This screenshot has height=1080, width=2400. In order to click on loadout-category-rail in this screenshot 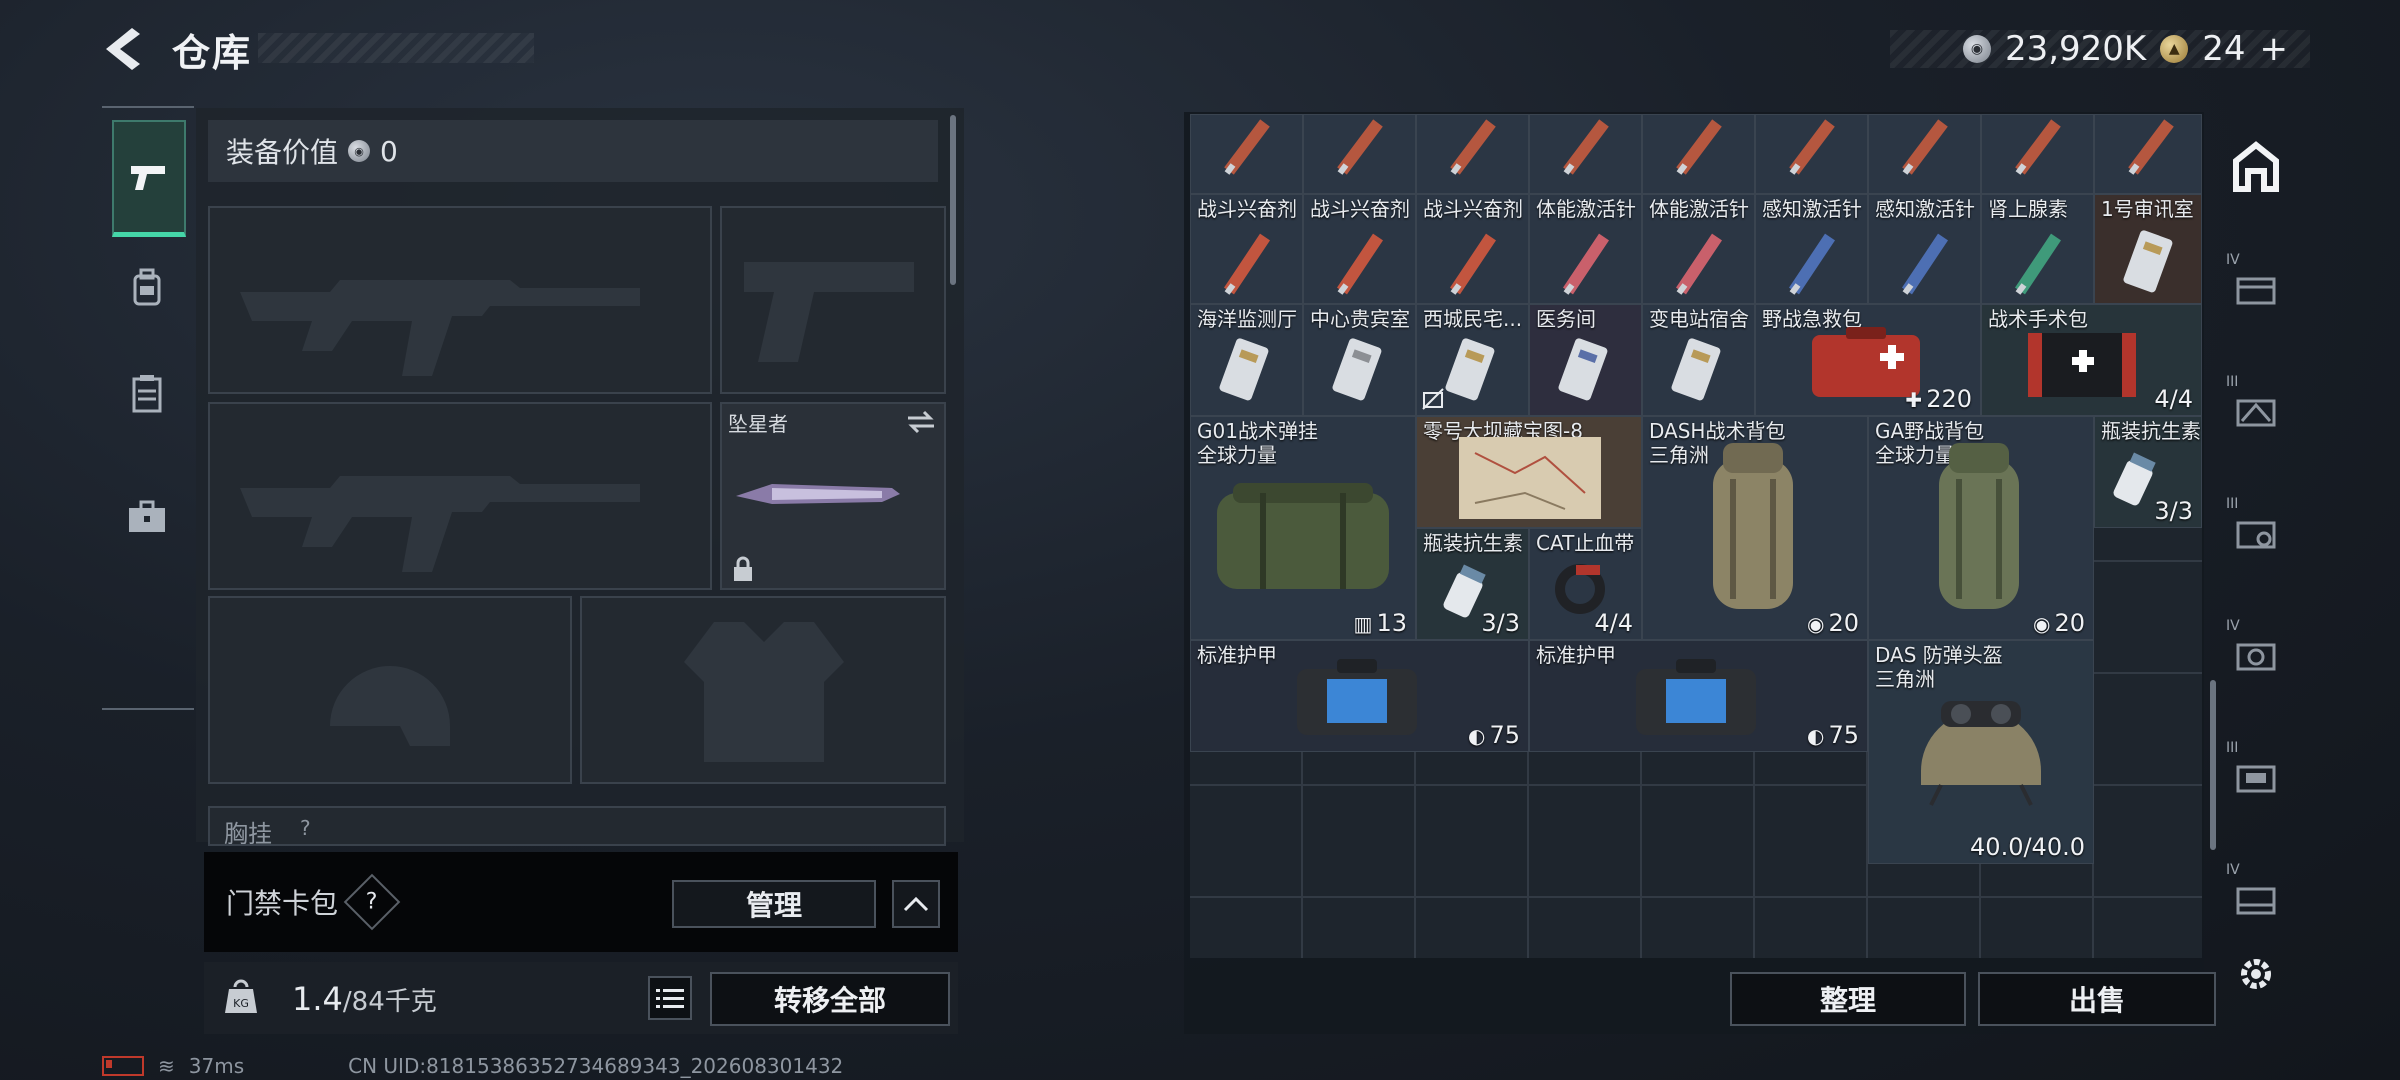, I will do `click(148, 409)`.